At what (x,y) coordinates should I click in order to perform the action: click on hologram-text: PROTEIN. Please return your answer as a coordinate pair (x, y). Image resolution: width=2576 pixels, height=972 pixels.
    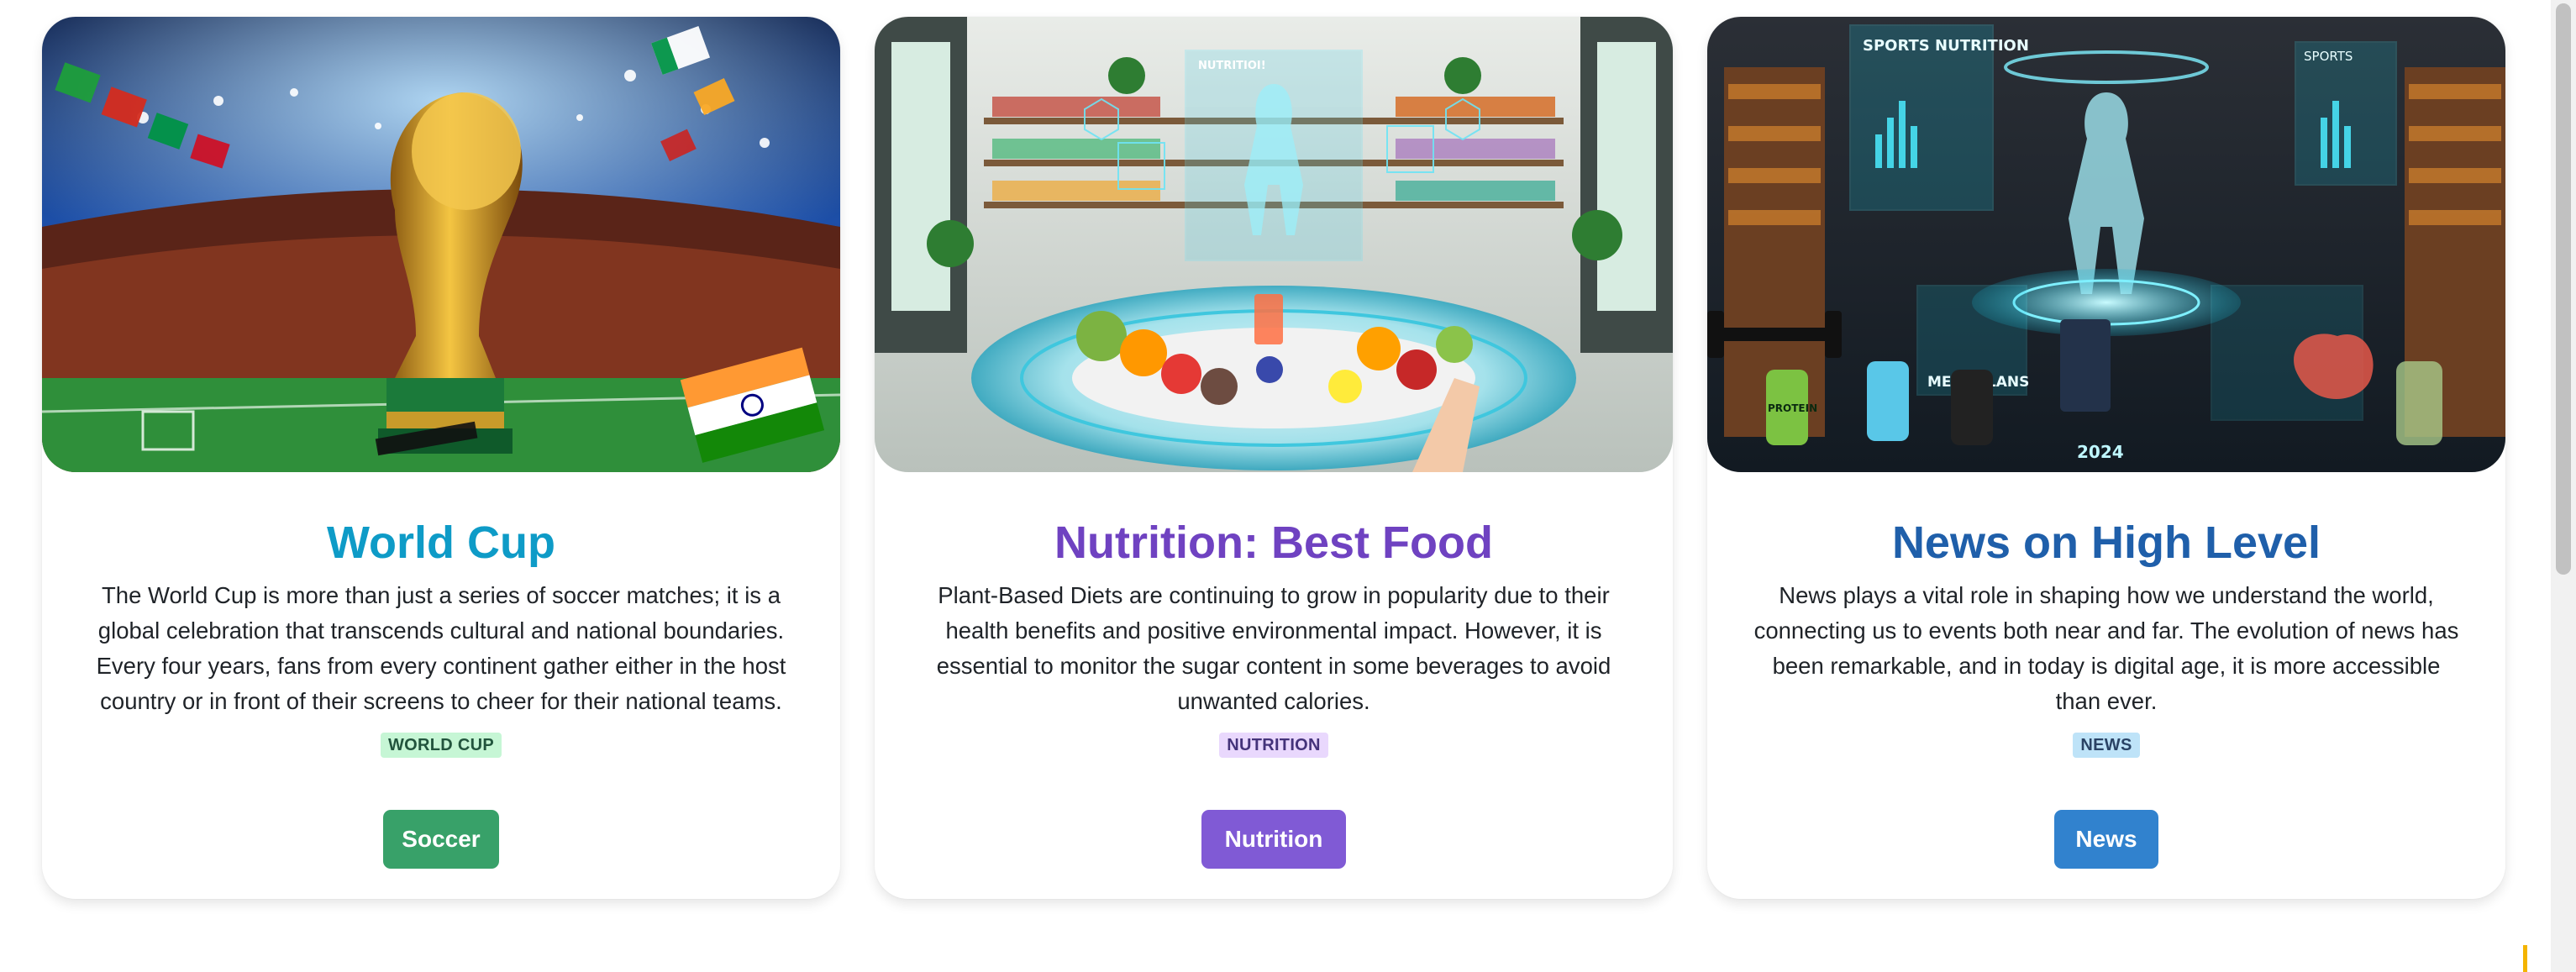
    Looking at the image, I should click on (1792, 408).